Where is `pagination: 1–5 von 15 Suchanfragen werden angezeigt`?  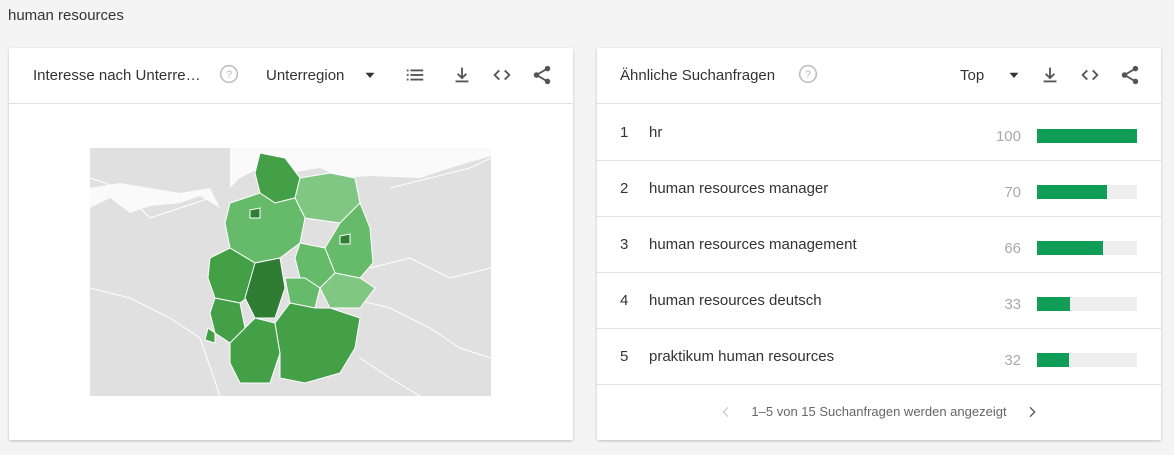
pagination: 1–5 von 15 Suchanfragen werden angezeigt is located at coordinates (879, 413).